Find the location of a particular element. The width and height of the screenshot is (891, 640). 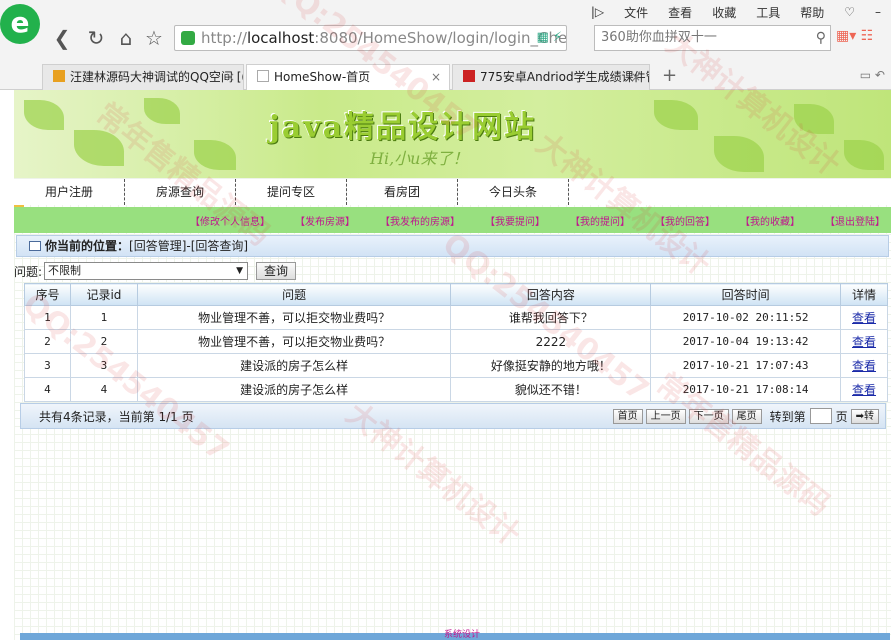

apps-icon: ▦▾ ☷ is located at coordinates (854, 36).